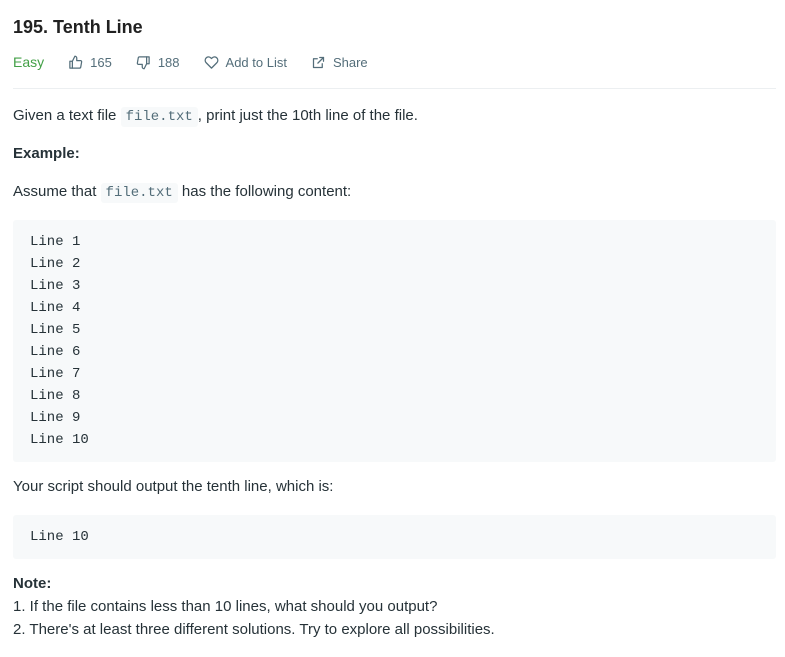 The image size is (785, 657). Describe the element at coordinates (55, 418) in the screenshot. I see `code-line: Line 9` at that location.